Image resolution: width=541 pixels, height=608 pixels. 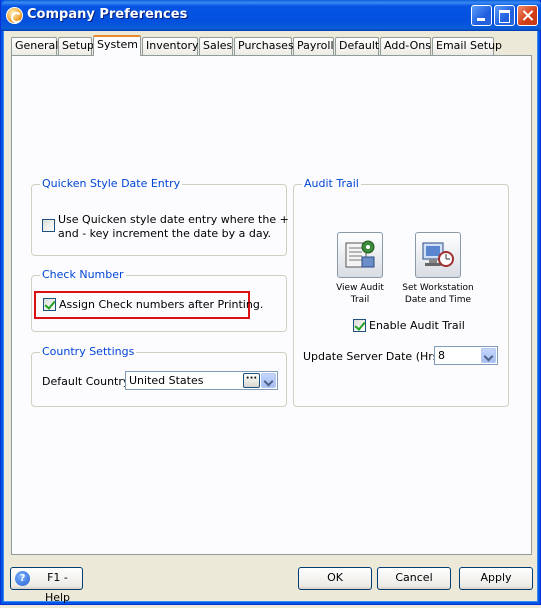 I want to click on tab-setup: Setup, so click(x=76, y=46).